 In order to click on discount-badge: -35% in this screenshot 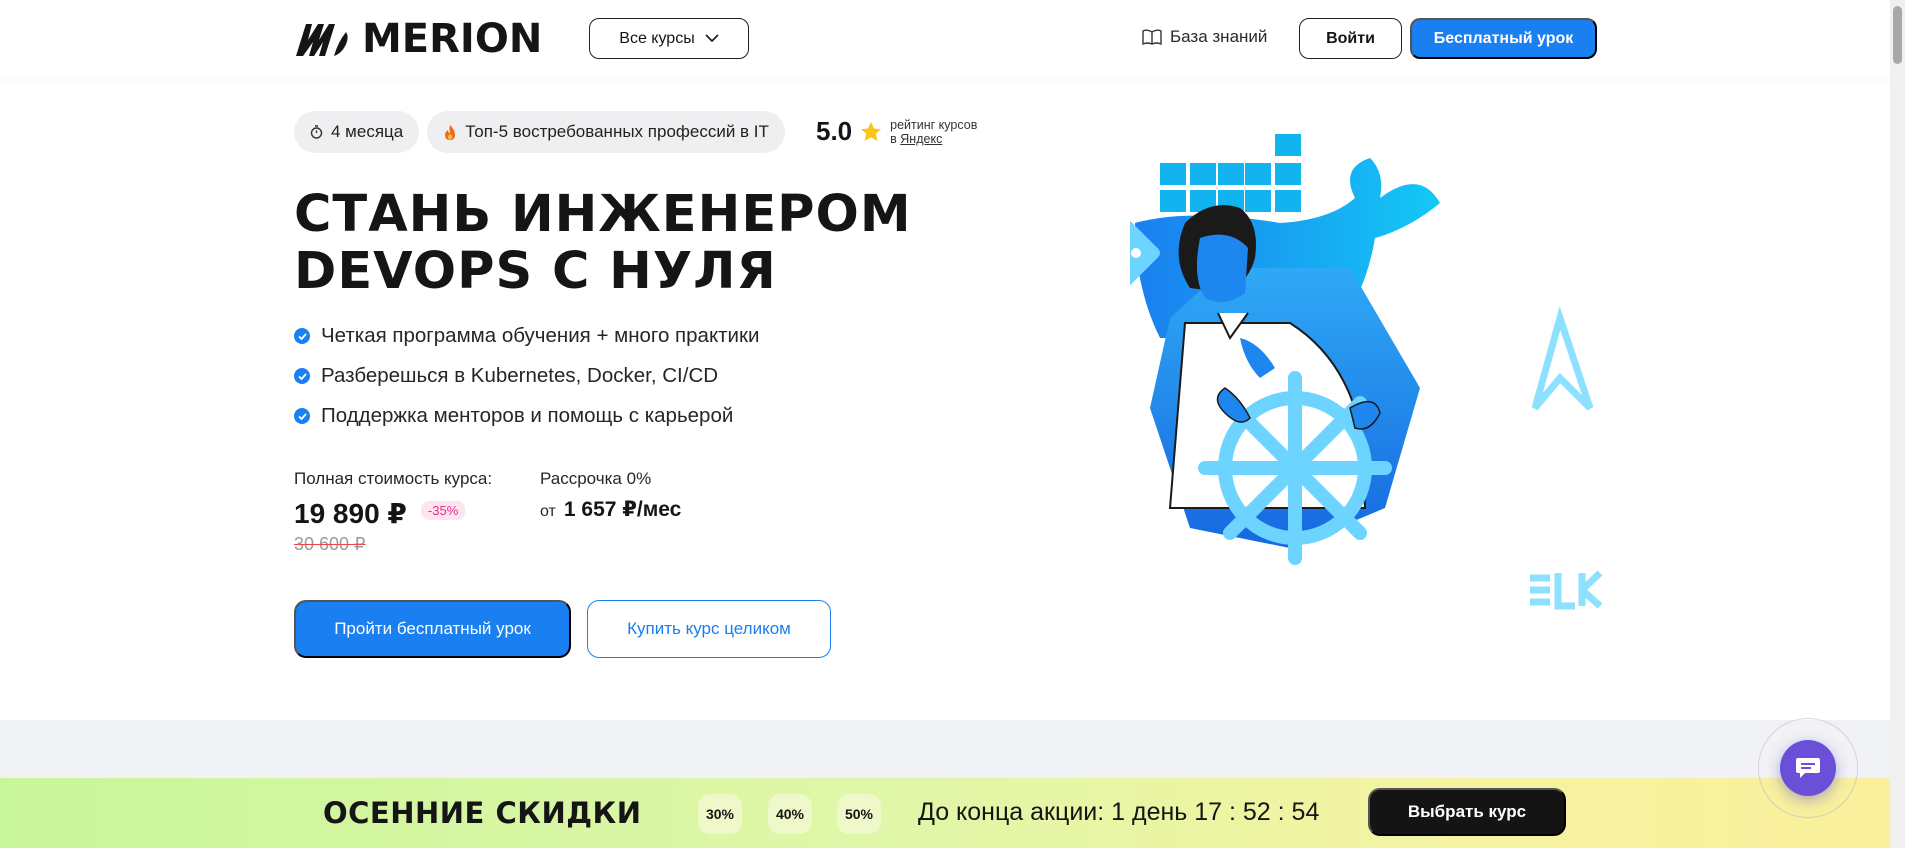, I will do `click(443, 510)`.